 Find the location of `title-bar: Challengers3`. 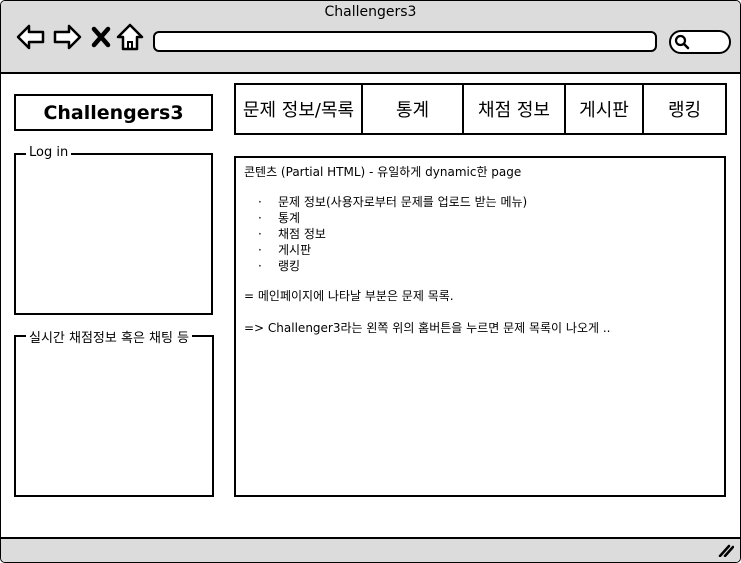

title-bar: Challengers3 is located at coordinates (370, 37).